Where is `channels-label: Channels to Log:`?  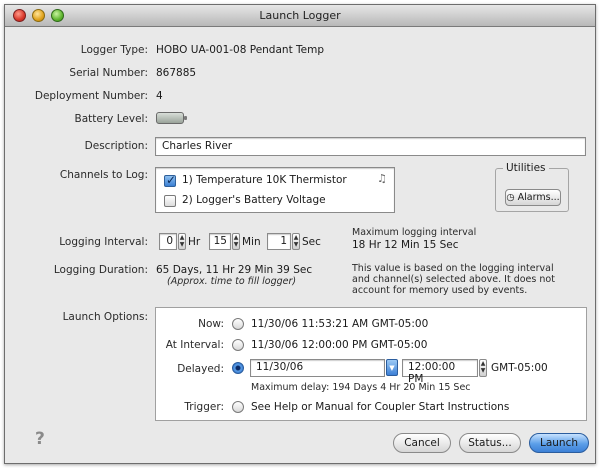 channels-label: Channels to Log: is located at coordinates (103, 175).